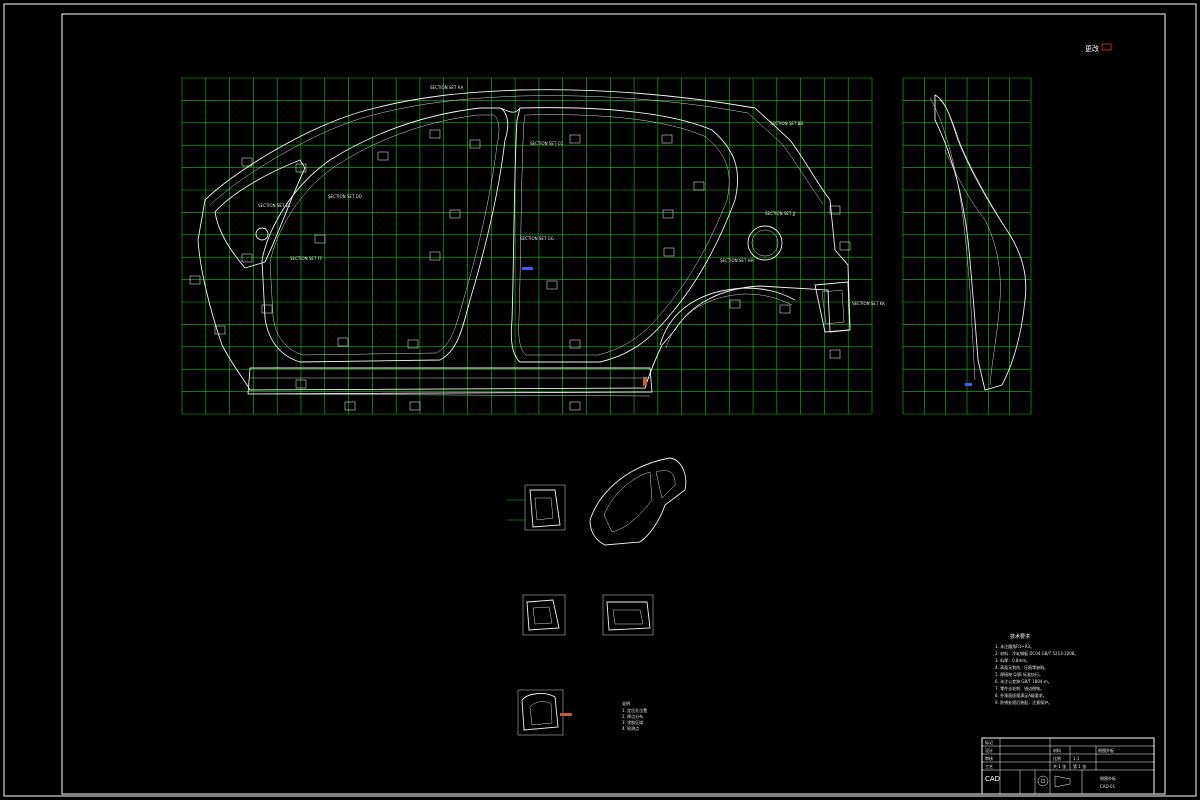 The width and height of the screenshot is (1200, 800). What do you see at coordinates (537, 238) in the screenshot?
I see `section-callout-label: SECTION SET GG` at bounding box center [537, 238].